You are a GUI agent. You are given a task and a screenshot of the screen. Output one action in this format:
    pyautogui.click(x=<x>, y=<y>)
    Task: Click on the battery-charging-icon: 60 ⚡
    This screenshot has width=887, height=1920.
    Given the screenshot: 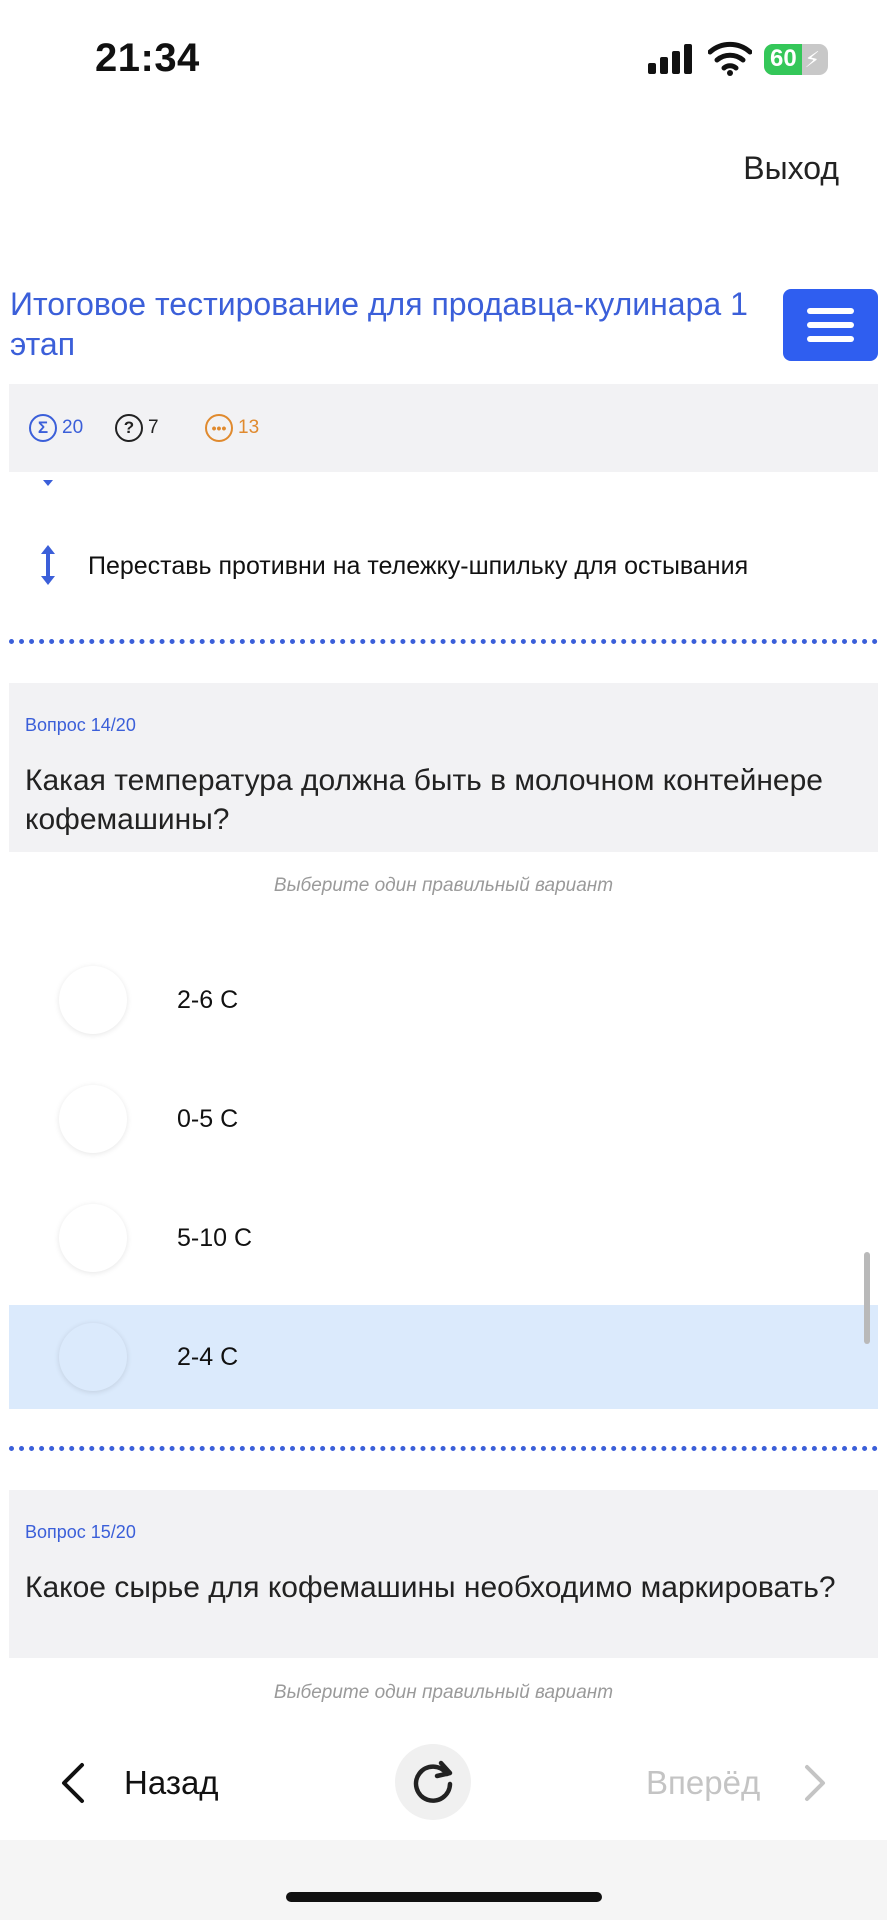 What is the action you would take?
    pyautogui.click(x=796, y=59)
    